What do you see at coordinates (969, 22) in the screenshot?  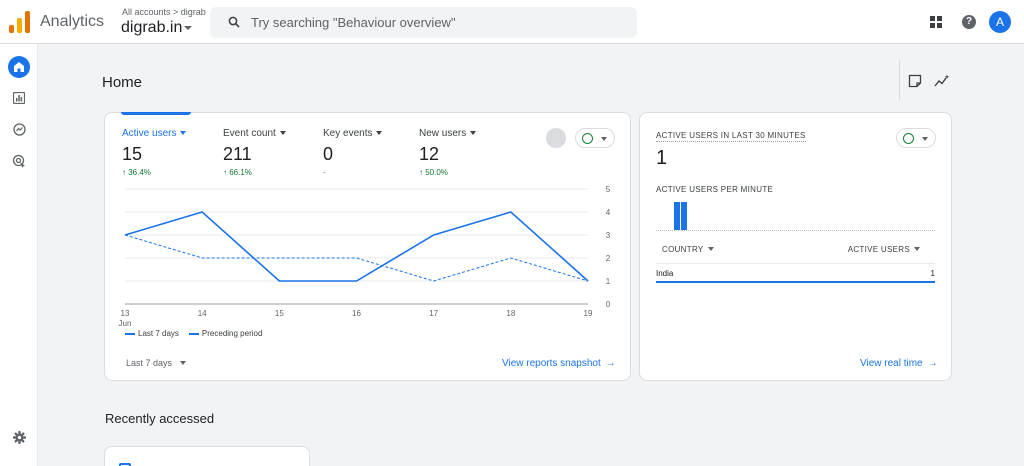 I see `help-icon: ?` at bounding box center [969, 22].